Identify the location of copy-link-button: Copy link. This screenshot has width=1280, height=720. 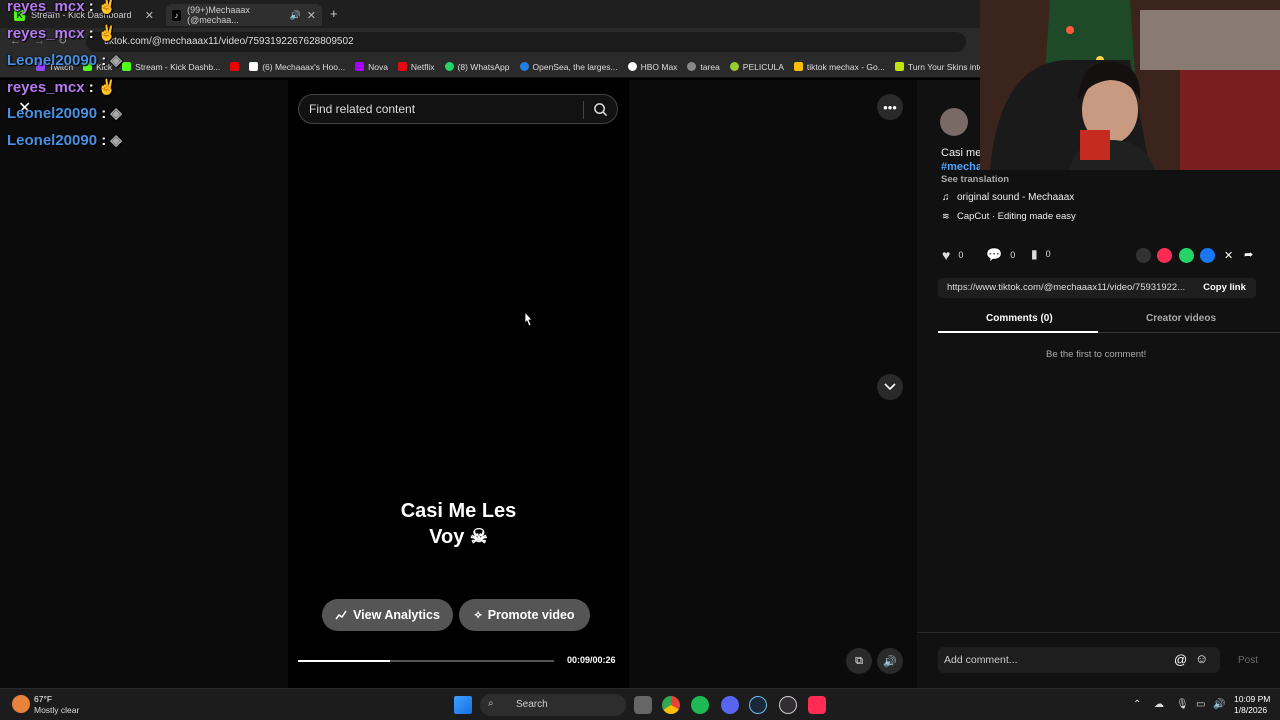
(1224, 288).